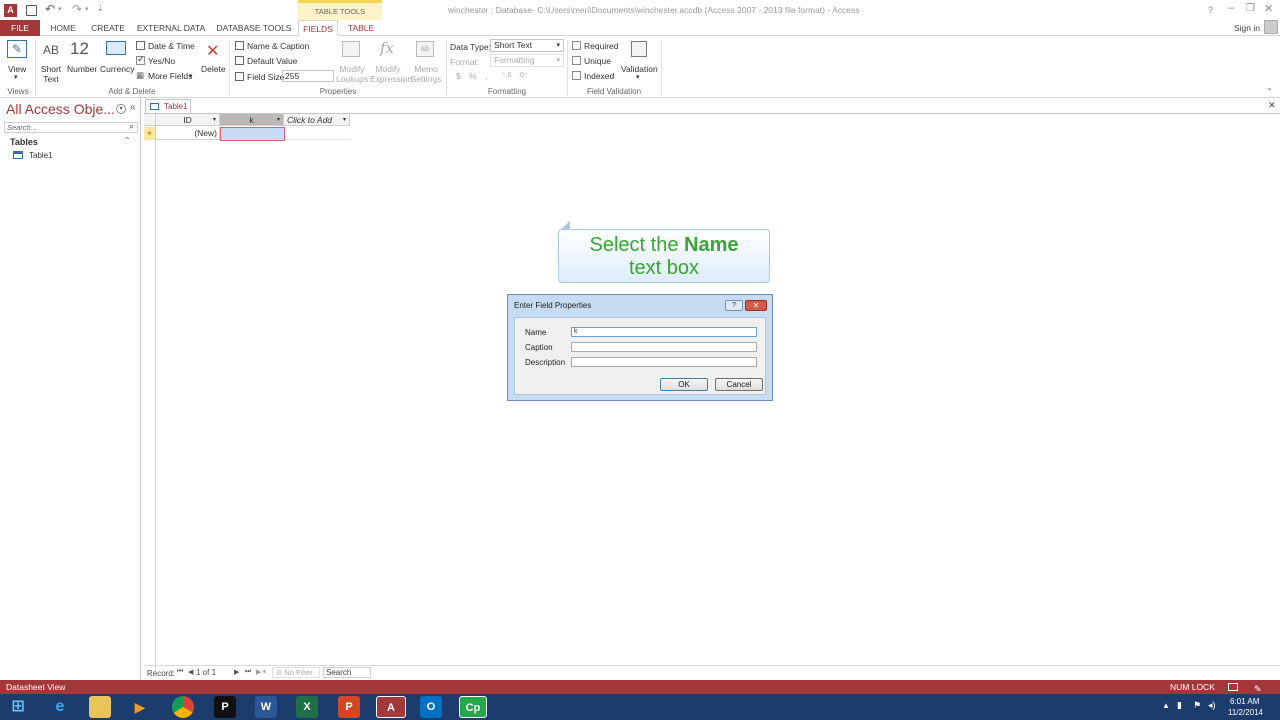 The height and width of the screenshot is (720, 1280). I want to click on currency-format-icon: $, so click(458, 76).